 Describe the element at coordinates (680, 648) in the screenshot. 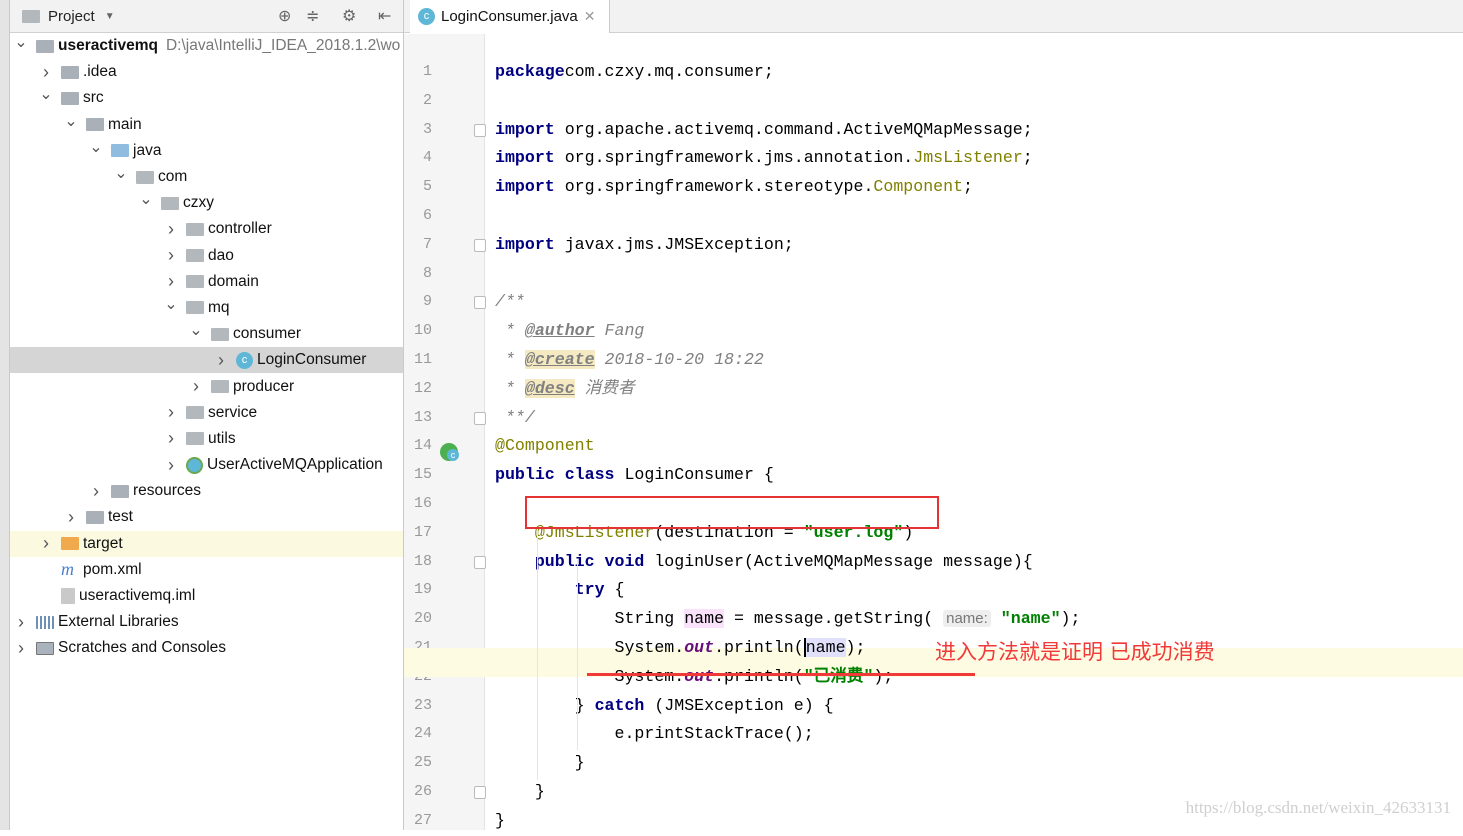

I see `code-line: System.out.println(name);` at that location.